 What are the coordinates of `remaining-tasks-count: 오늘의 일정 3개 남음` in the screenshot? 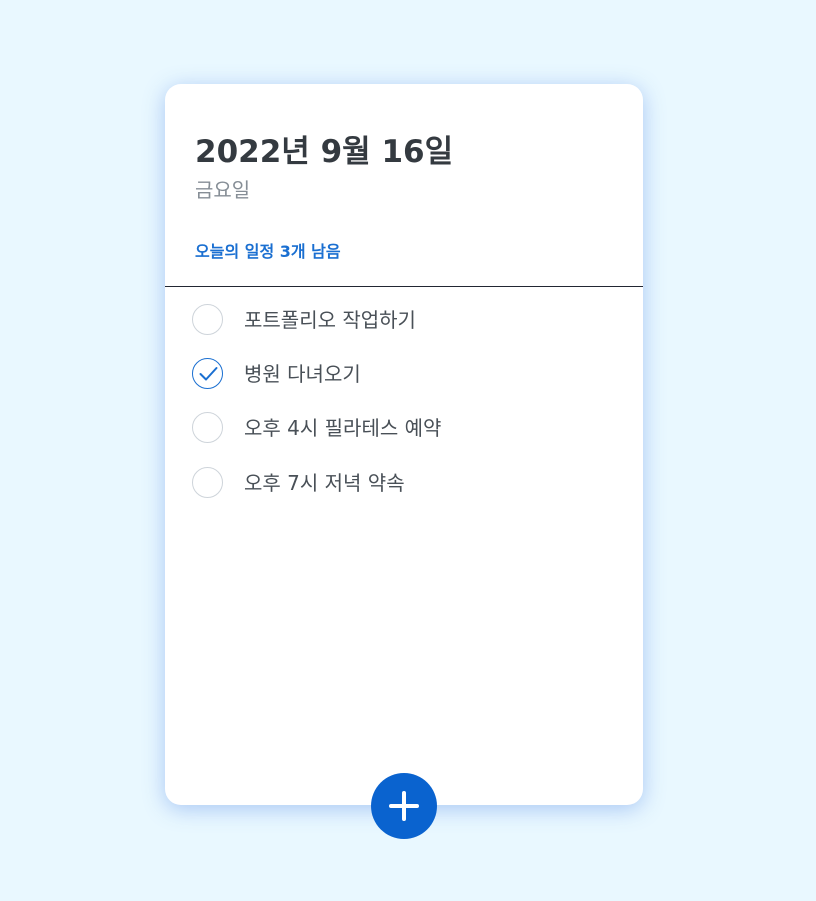 It's located at (268, 251).